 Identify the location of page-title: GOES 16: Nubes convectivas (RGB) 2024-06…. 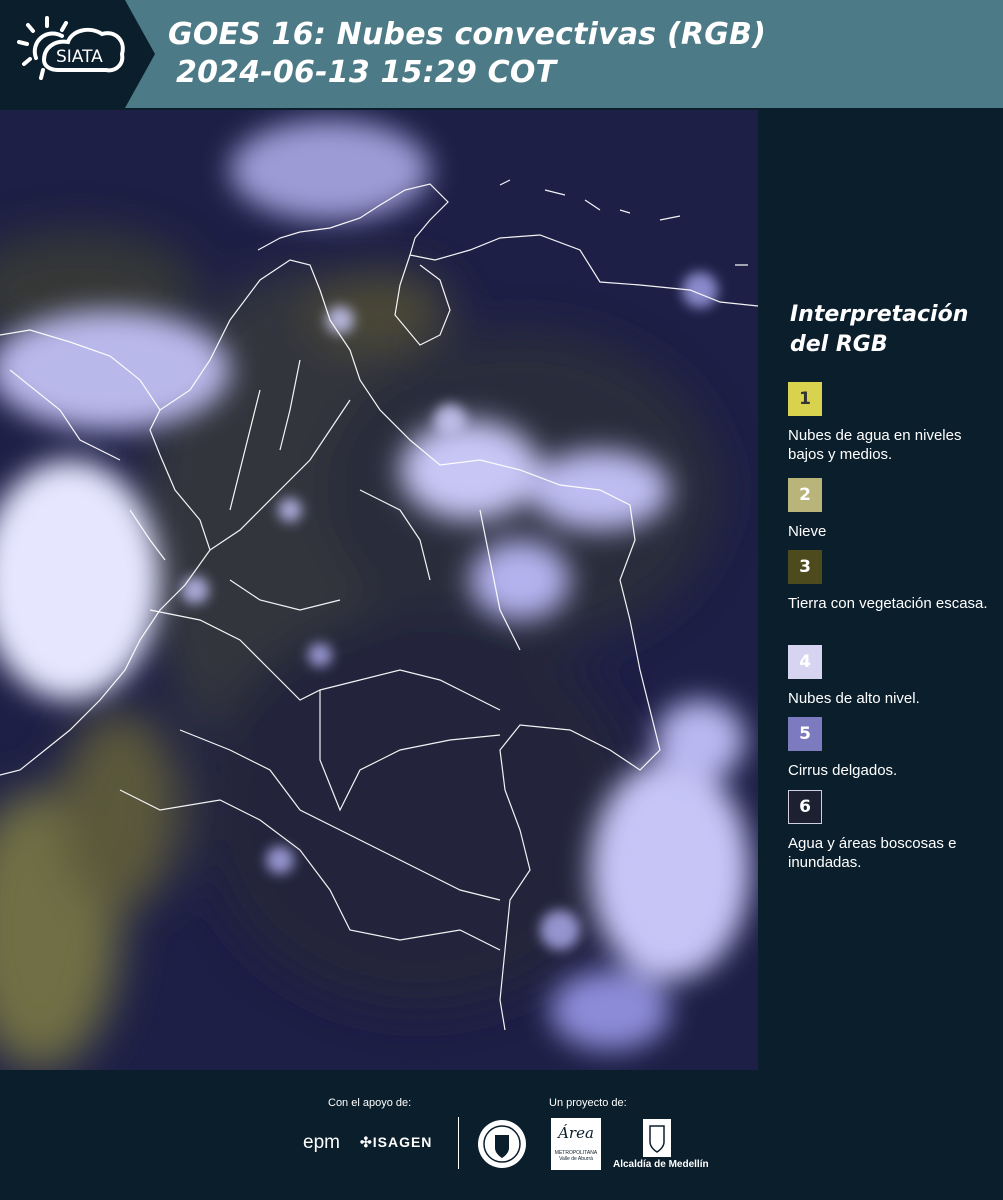
(467, 54).